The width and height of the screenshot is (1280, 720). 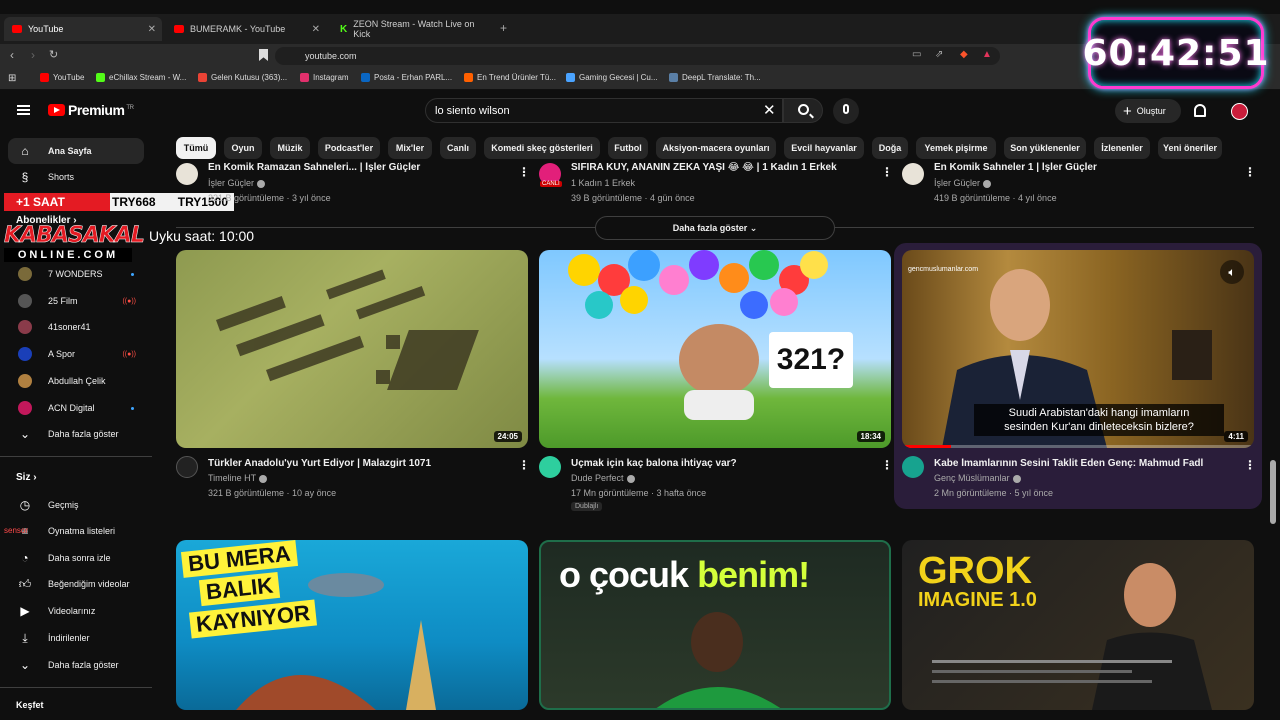 What do you see at coordinates (349, 148) in the screenshot?
I see `chip-podcasts: Podcast'ler` at bounding box center [349, 148].